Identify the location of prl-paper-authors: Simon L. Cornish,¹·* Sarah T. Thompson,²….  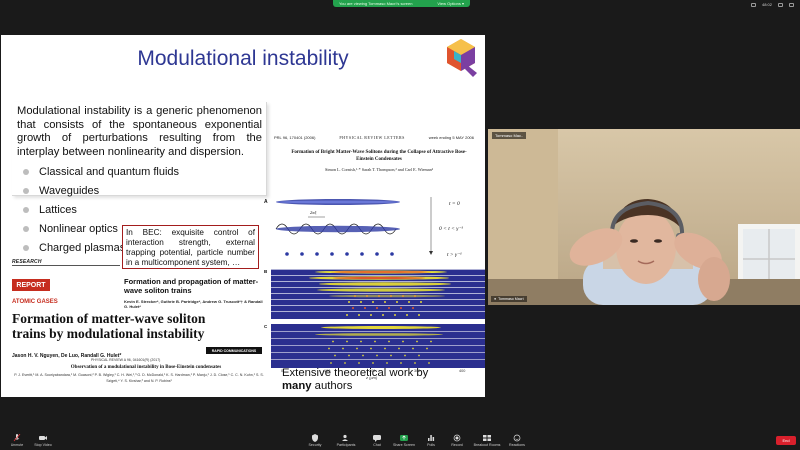
(379, 169).